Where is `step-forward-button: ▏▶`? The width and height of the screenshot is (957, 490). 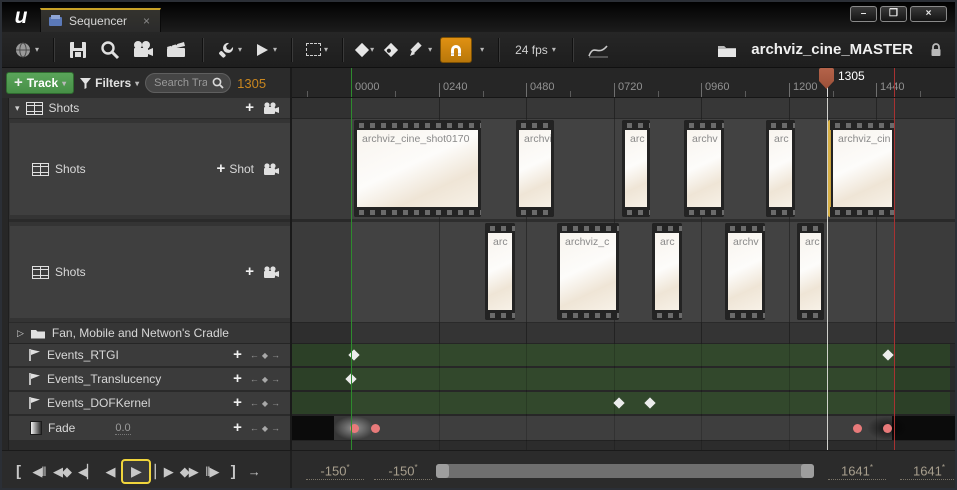 step-forward-button: ▏▶ is located at coordinates (164, 472).